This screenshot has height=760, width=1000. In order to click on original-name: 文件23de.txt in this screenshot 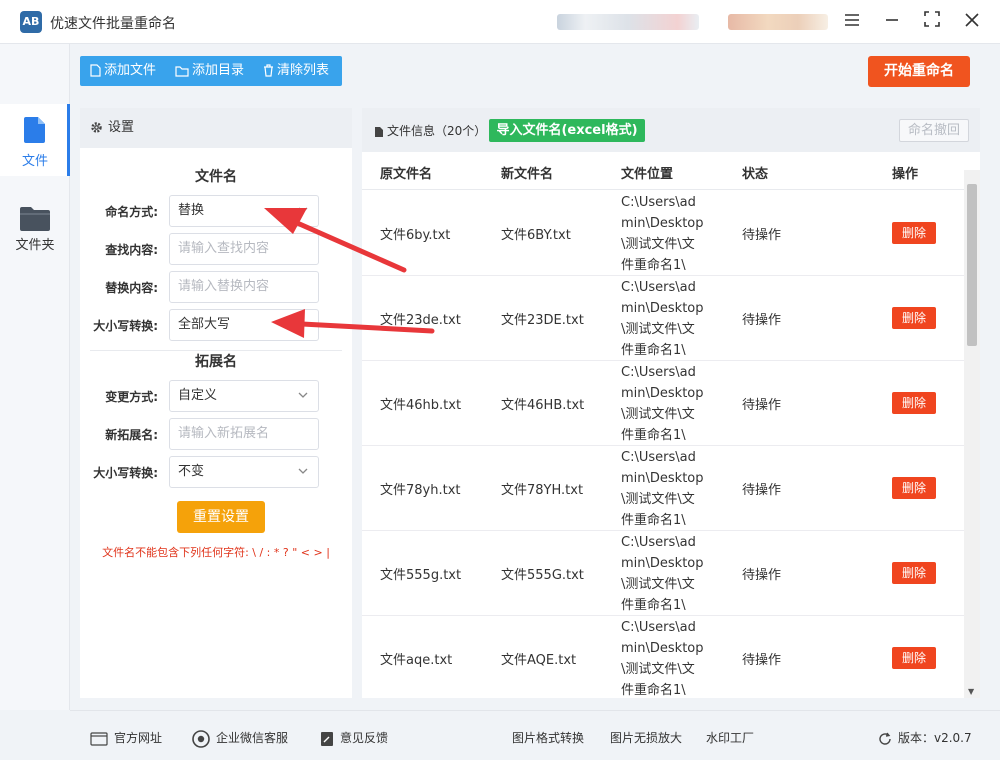, I will do `click(420, 320)`.